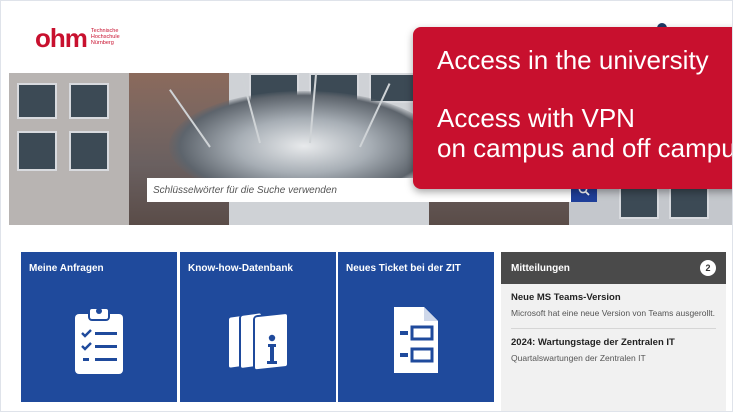 The image size is (733, 412). I want to click on clipboard-checklist-icon, so click(99, 340).